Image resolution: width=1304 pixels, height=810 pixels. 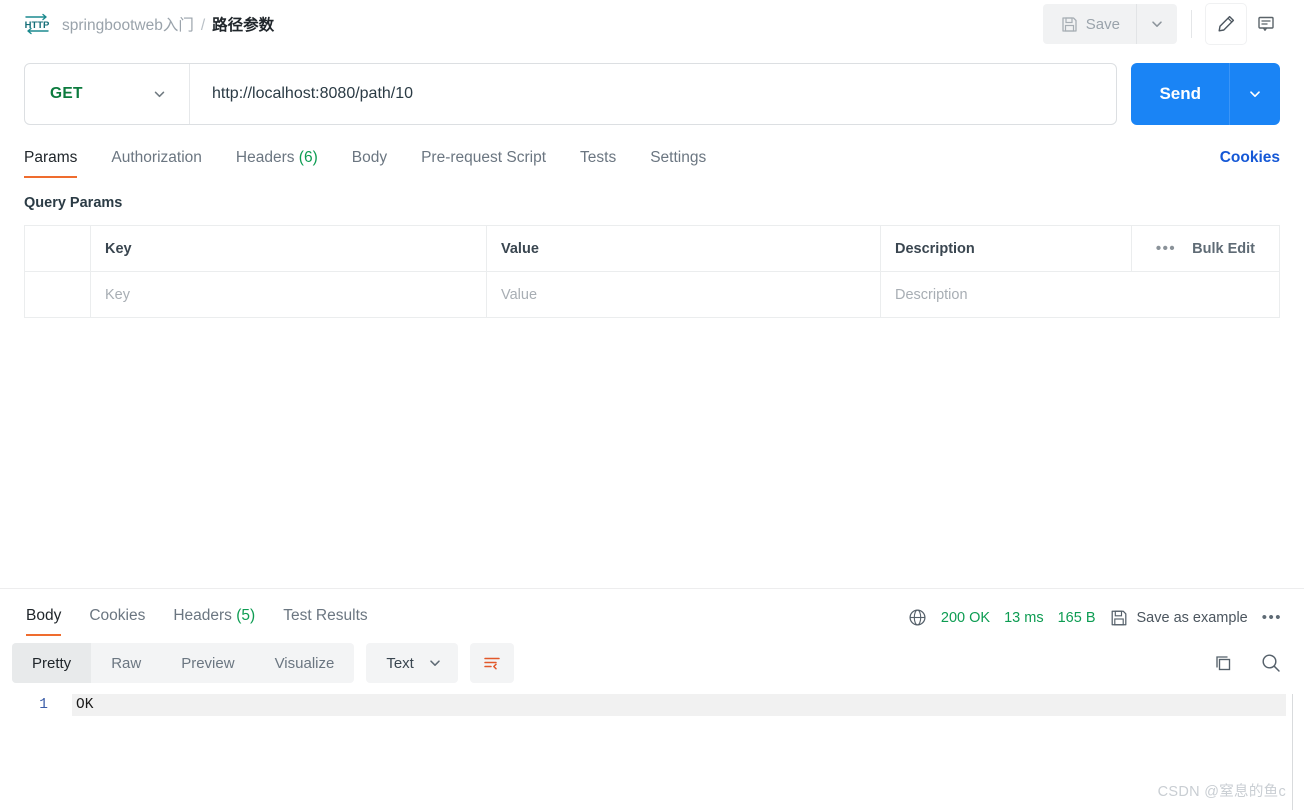 What do you see at coordinates (58, 294) in the screenshot?
I see `row-select-checkbox` at bounding box center [58, 294].